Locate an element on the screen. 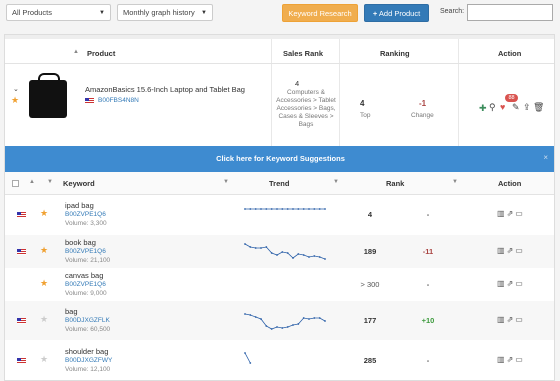 This screenshot has width=560, height=381. share-icon: ⇪ is located at coordinates (527, 107).